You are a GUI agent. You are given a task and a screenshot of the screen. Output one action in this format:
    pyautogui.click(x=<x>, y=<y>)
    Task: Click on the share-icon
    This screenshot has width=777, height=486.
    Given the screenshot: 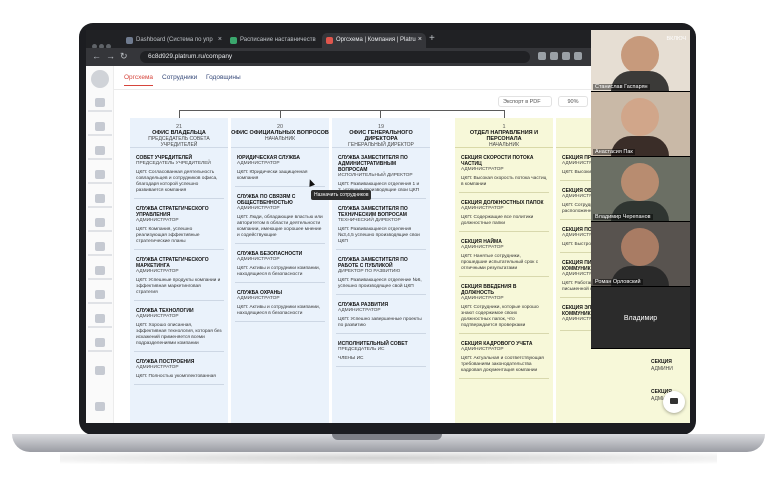 What is the action you would take?
    pyautogui.click(x=554, y=56)
    